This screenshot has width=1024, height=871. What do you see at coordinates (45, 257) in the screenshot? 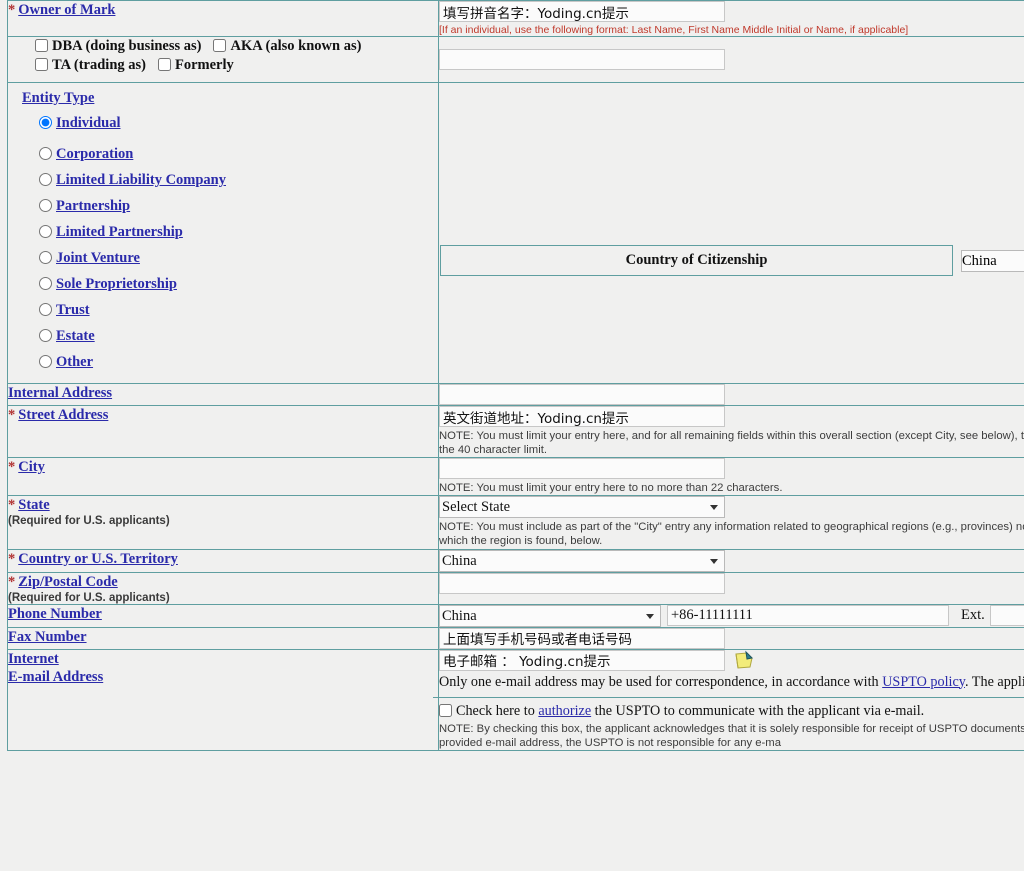
I see `entity-radio-joint-venture` at bounding box center [45, 257].